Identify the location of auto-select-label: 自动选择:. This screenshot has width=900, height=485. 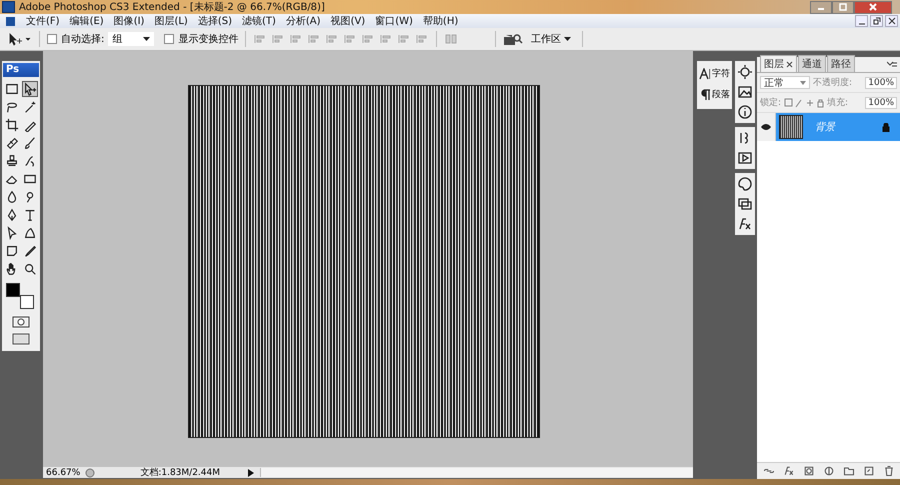
(82, 39).